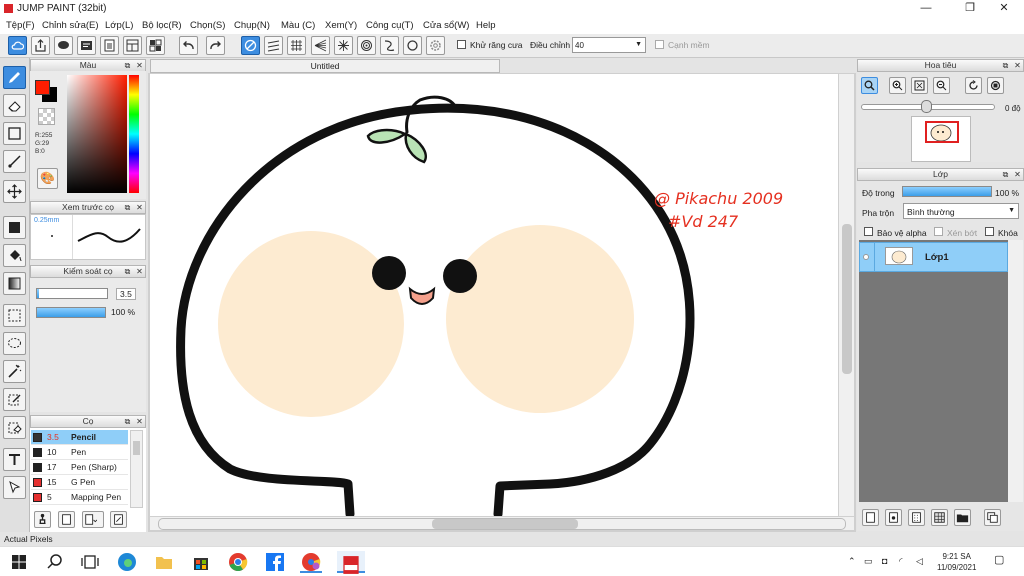 The image size is (1024, 576). I want to click on snap-parallel-button, so click(273, 45).